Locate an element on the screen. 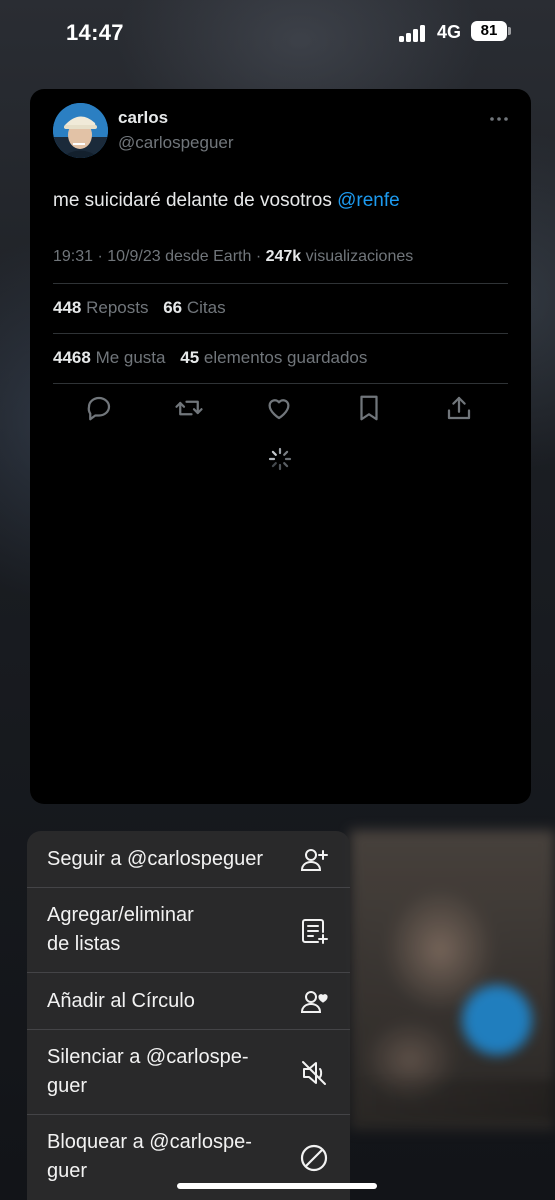 The image size is (555, 1200). mute-icon is located at coordinates (314, 1073).